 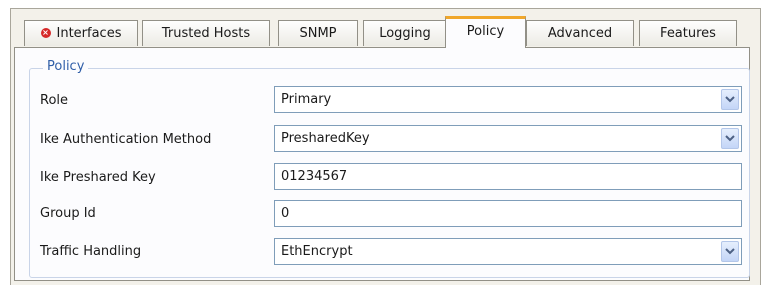 What do you see at coordinates (508, 213) in the screenshot?
I see `group-id-input: 0` at bounding box center [508, 213].